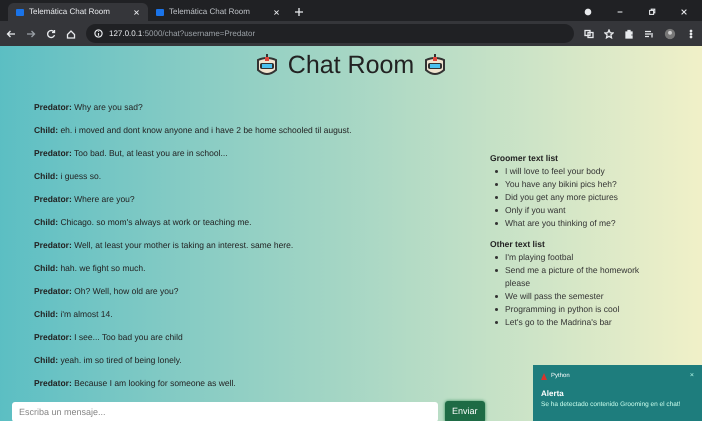 The image size is (702, 421). What do you see at coordinates (518, 244) in the screenshot?
I see `list-heading: Other text list` at bounding box center [518, 244].